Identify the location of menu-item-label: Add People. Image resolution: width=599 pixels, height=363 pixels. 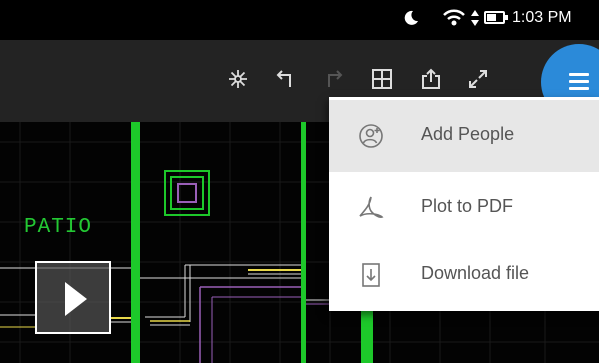
(468, 134).